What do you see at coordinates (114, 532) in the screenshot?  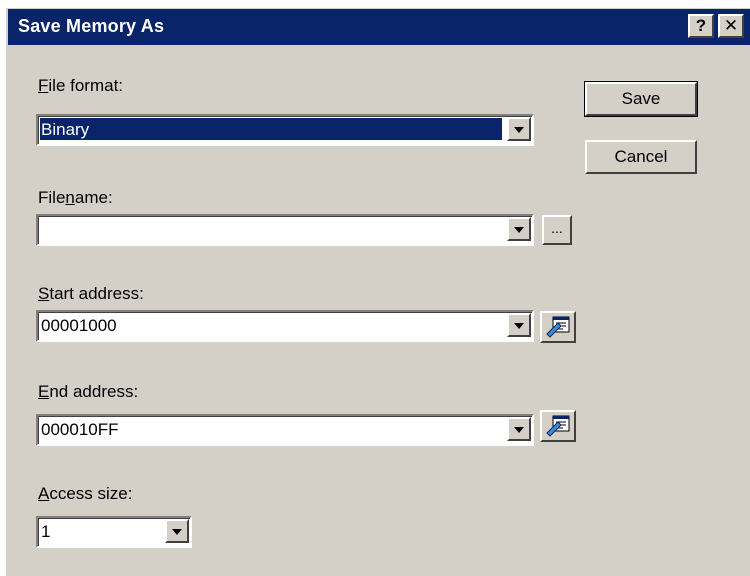 I see `access-size-select: 1` at bounding box center [114, 532].